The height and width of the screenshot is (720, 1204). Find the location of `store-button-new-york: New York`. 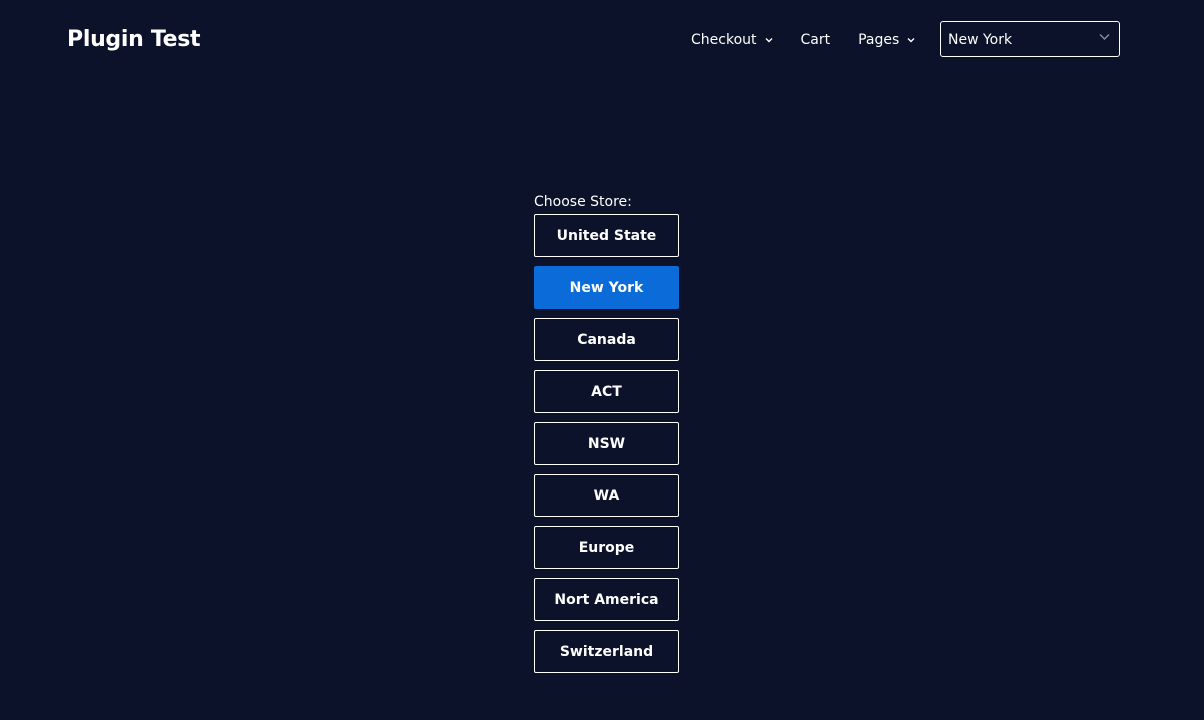

store-button-new-york: New York is located at coordinates (606, 287).